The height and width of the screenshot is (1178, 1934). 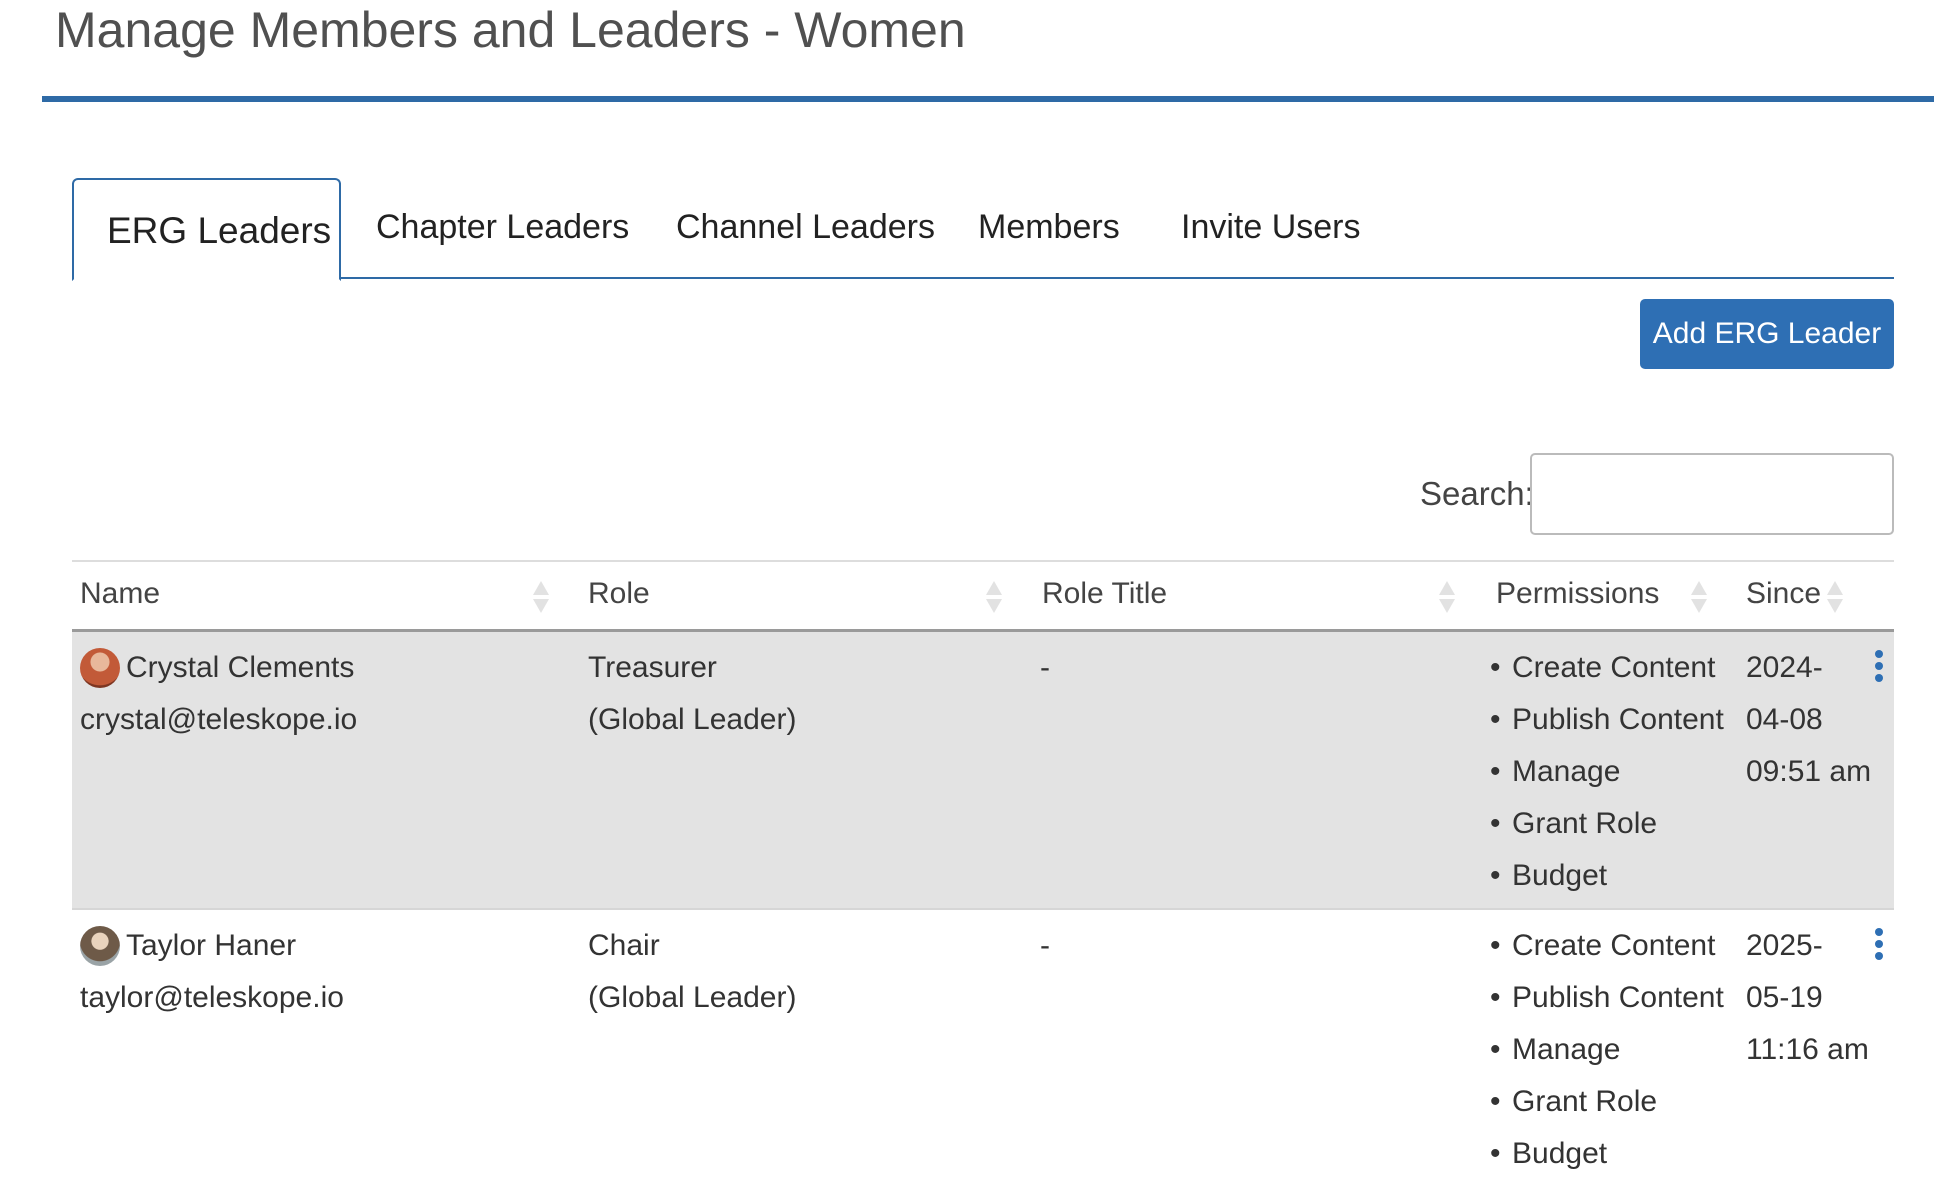 What do you see at coordinates (219, 230) in the screenshot?
I see `tab-label: ERG Leaders` at bounding box center [219, 230].